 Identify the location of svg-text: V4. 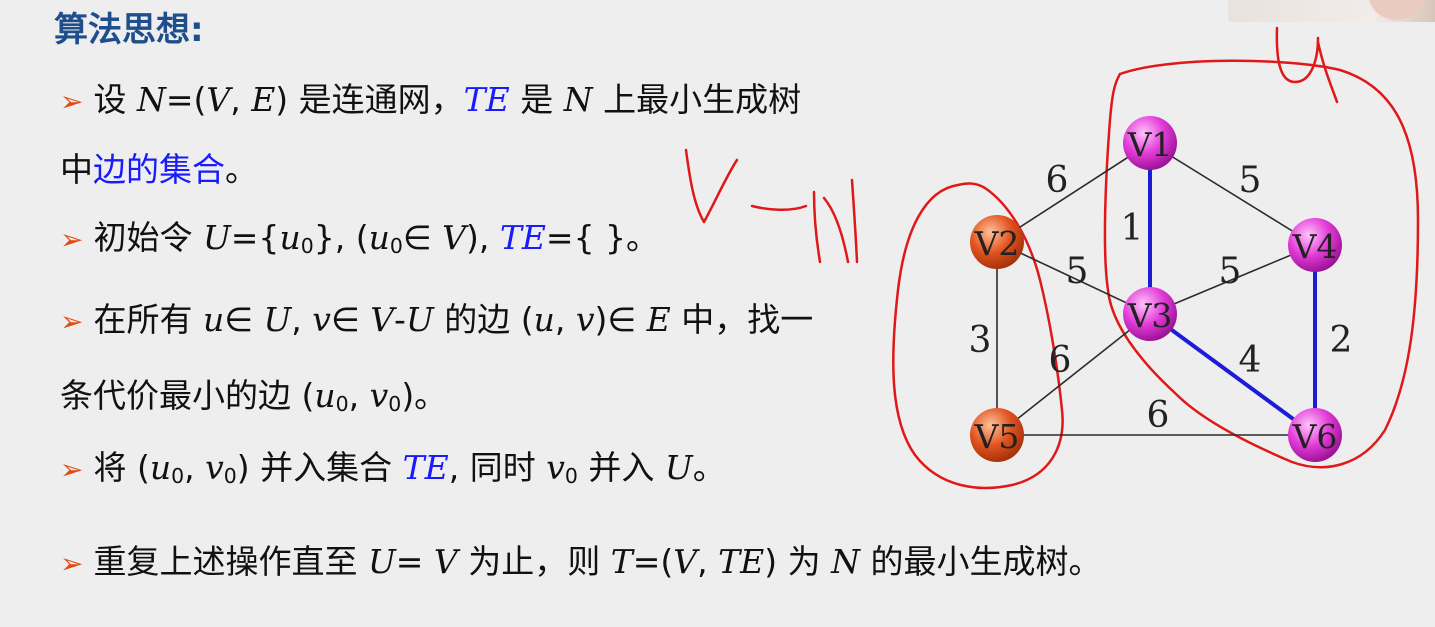
(1315, 246).